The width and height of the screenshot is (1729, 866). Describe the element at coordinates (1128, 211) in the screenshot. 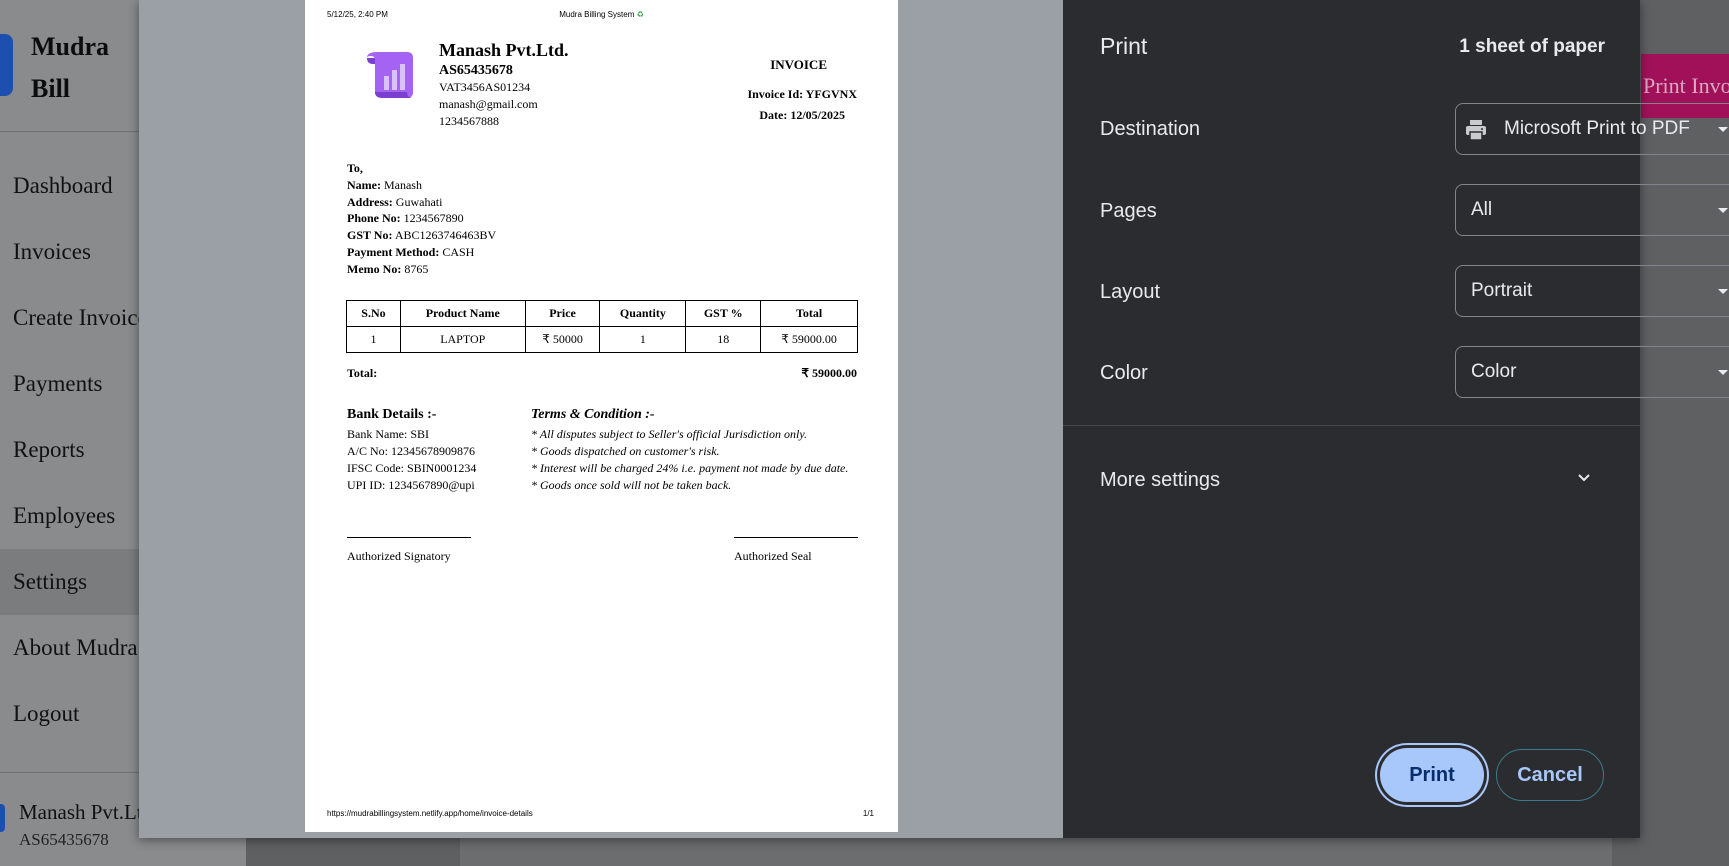

I see `pages-label: Pages` at that location.